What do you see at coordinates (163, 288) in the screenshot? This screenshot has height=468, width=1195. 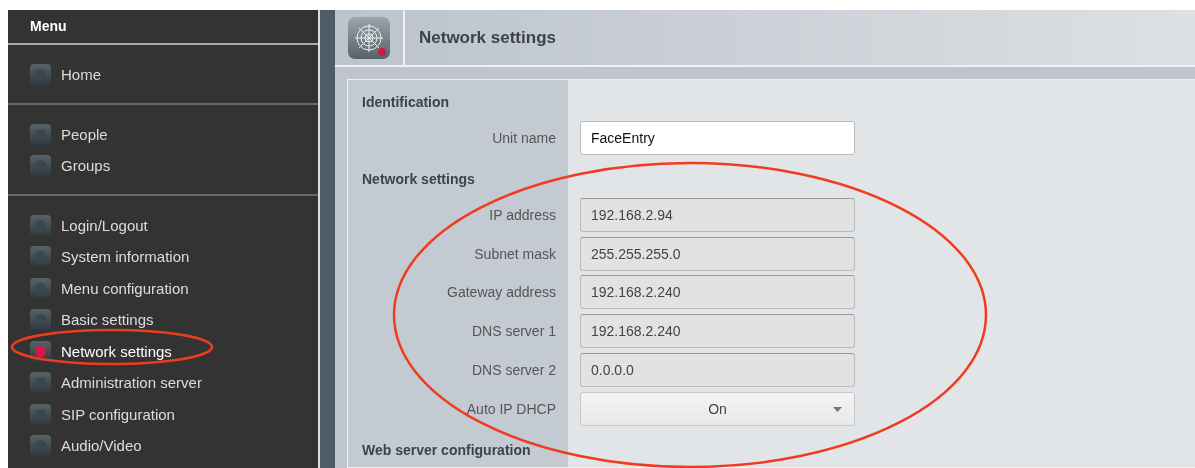 I see `menu-item: Menu configuration` at bounding box center [163, 288].